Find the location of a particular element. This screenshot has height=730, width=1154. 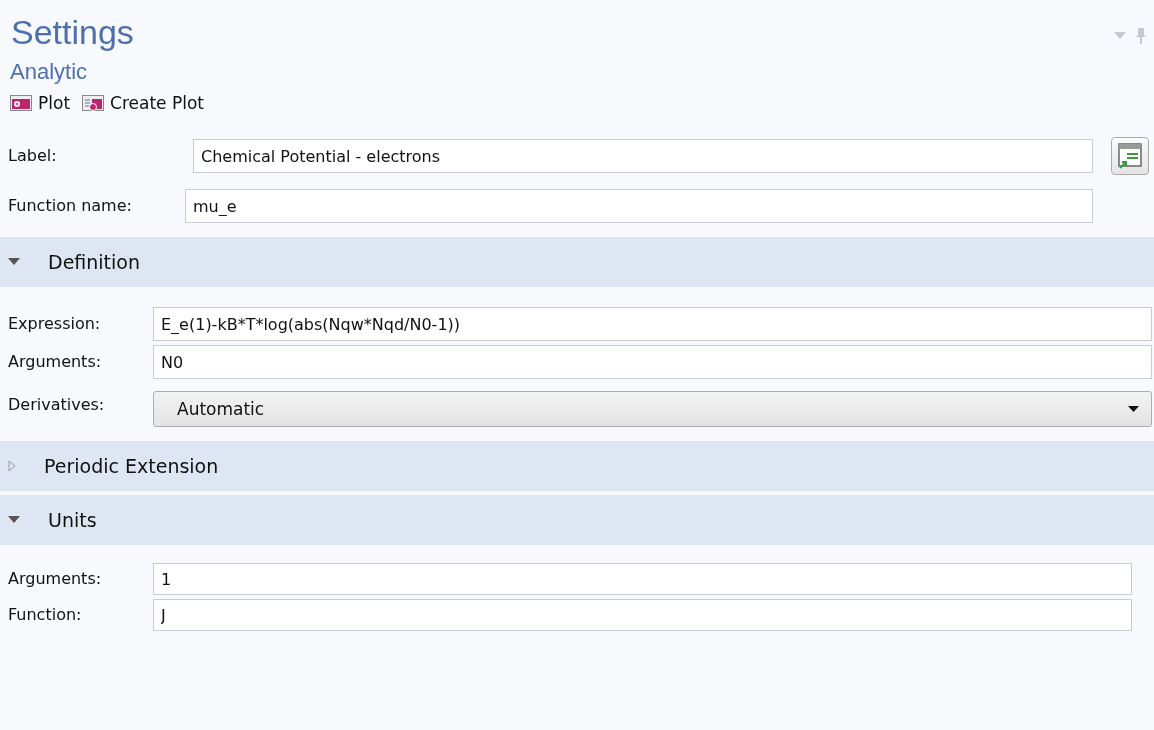

create-plot-icon is located at coordinates (93, 103).